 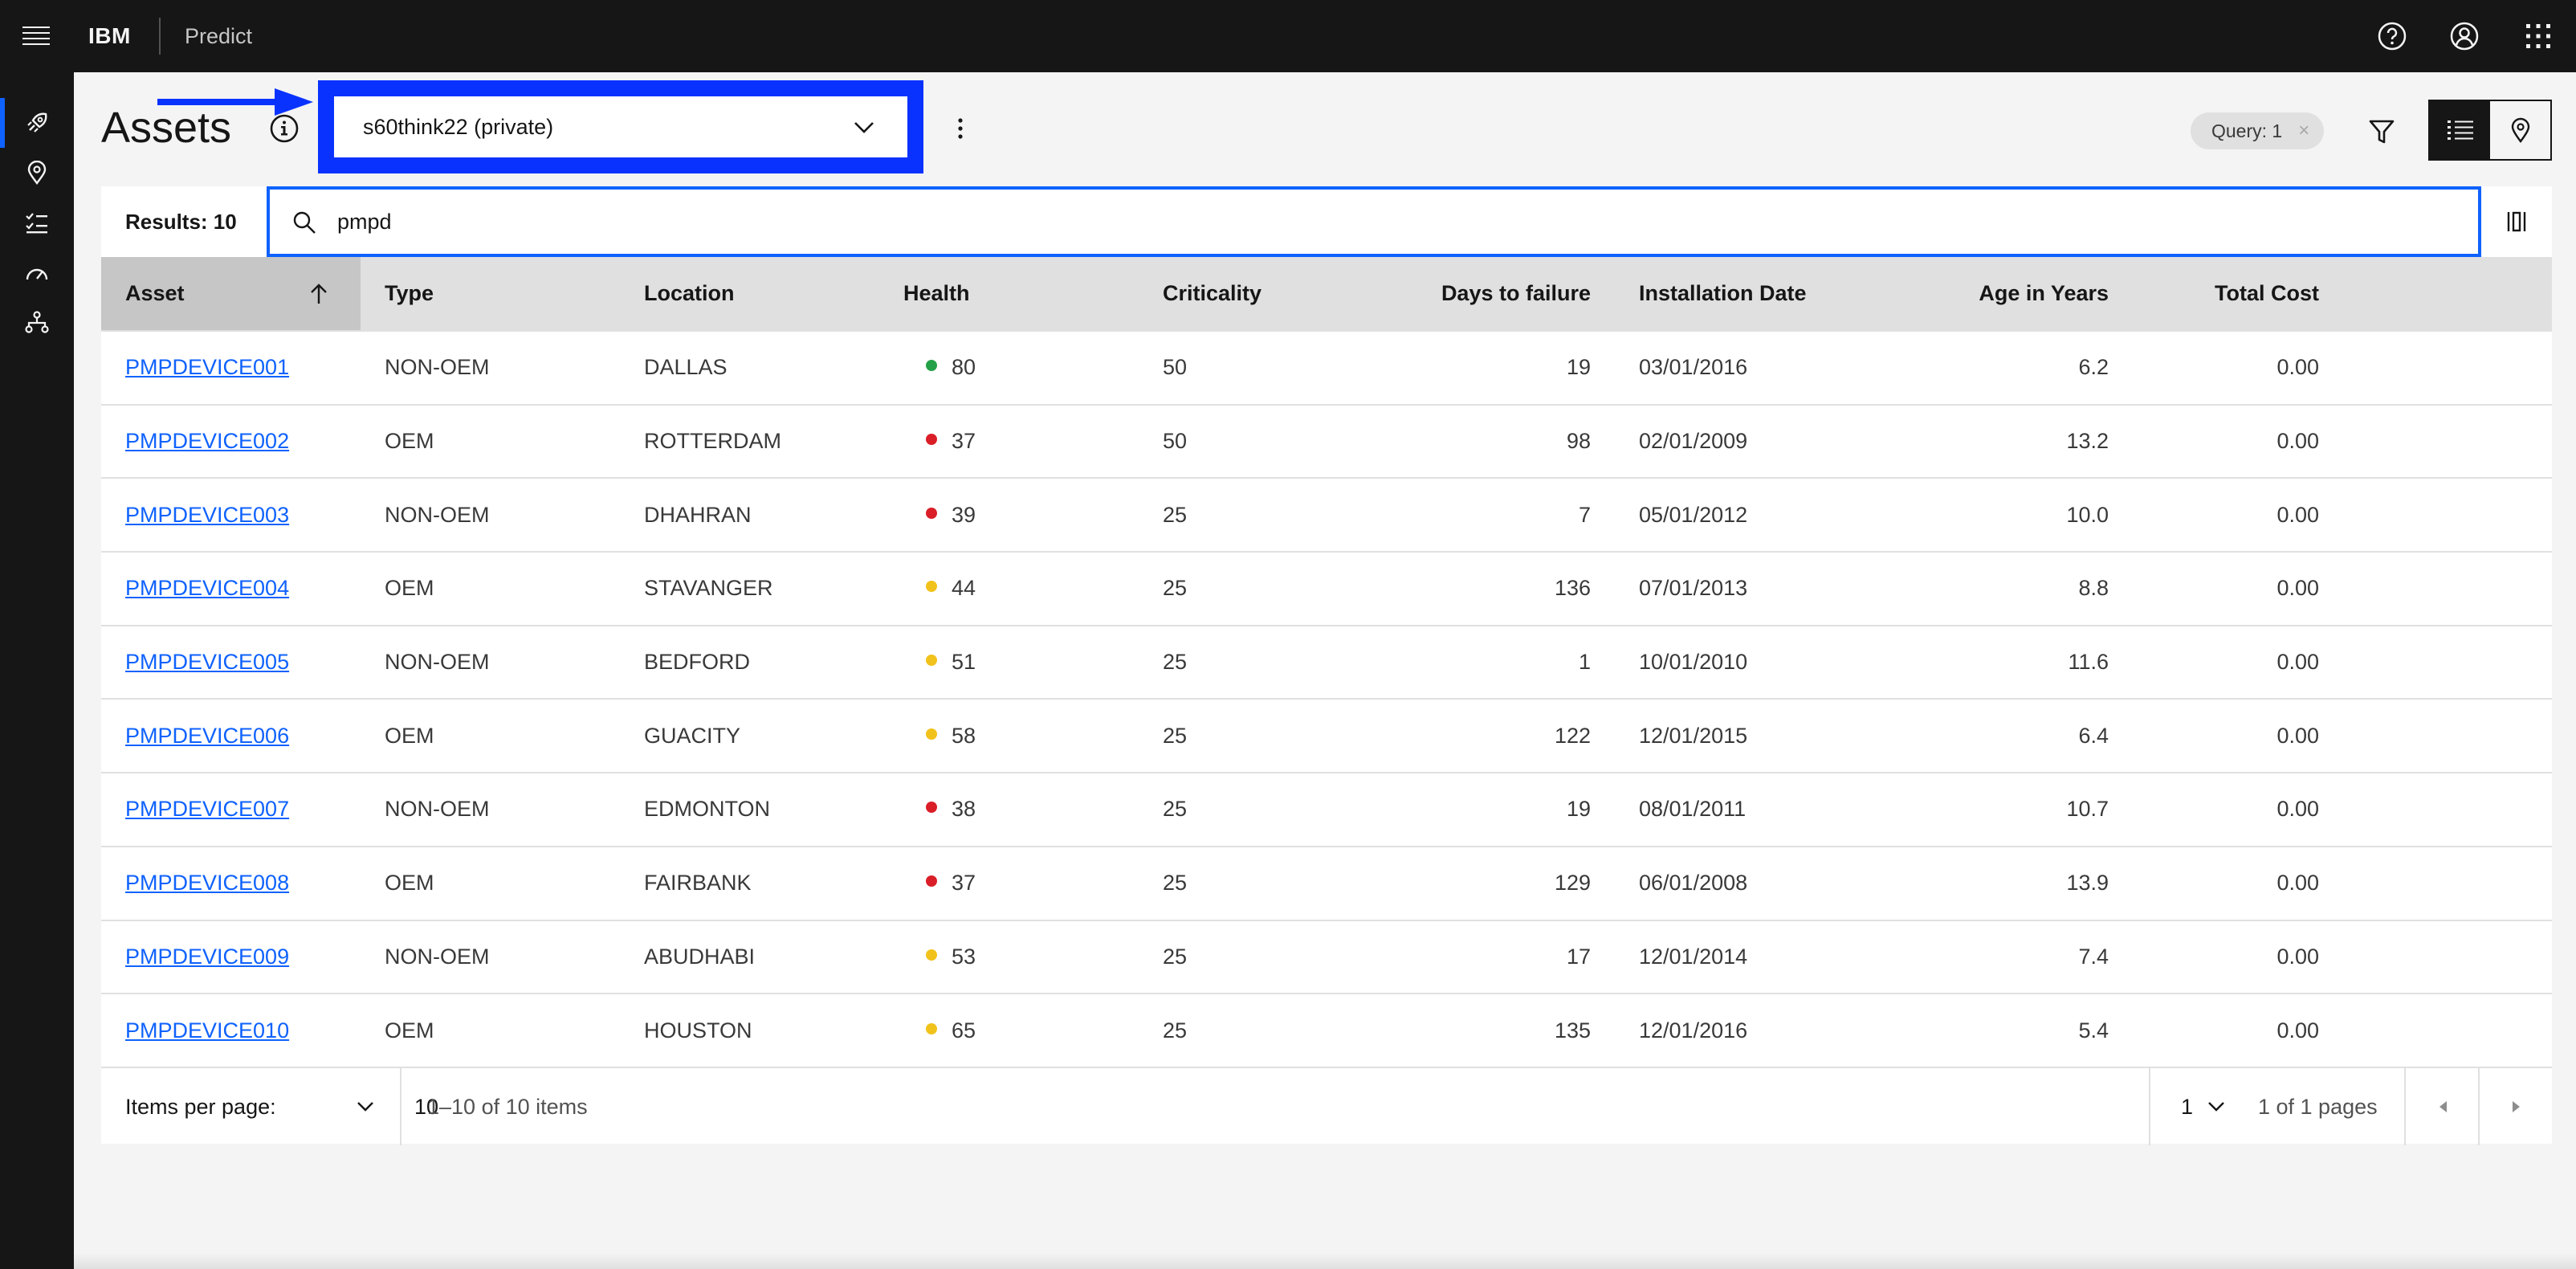 What do you see at coordinates (1766, 294) in the screenshot?
I see `column-header-installation-date: Installation Date` at bounding box center [1766, 294].